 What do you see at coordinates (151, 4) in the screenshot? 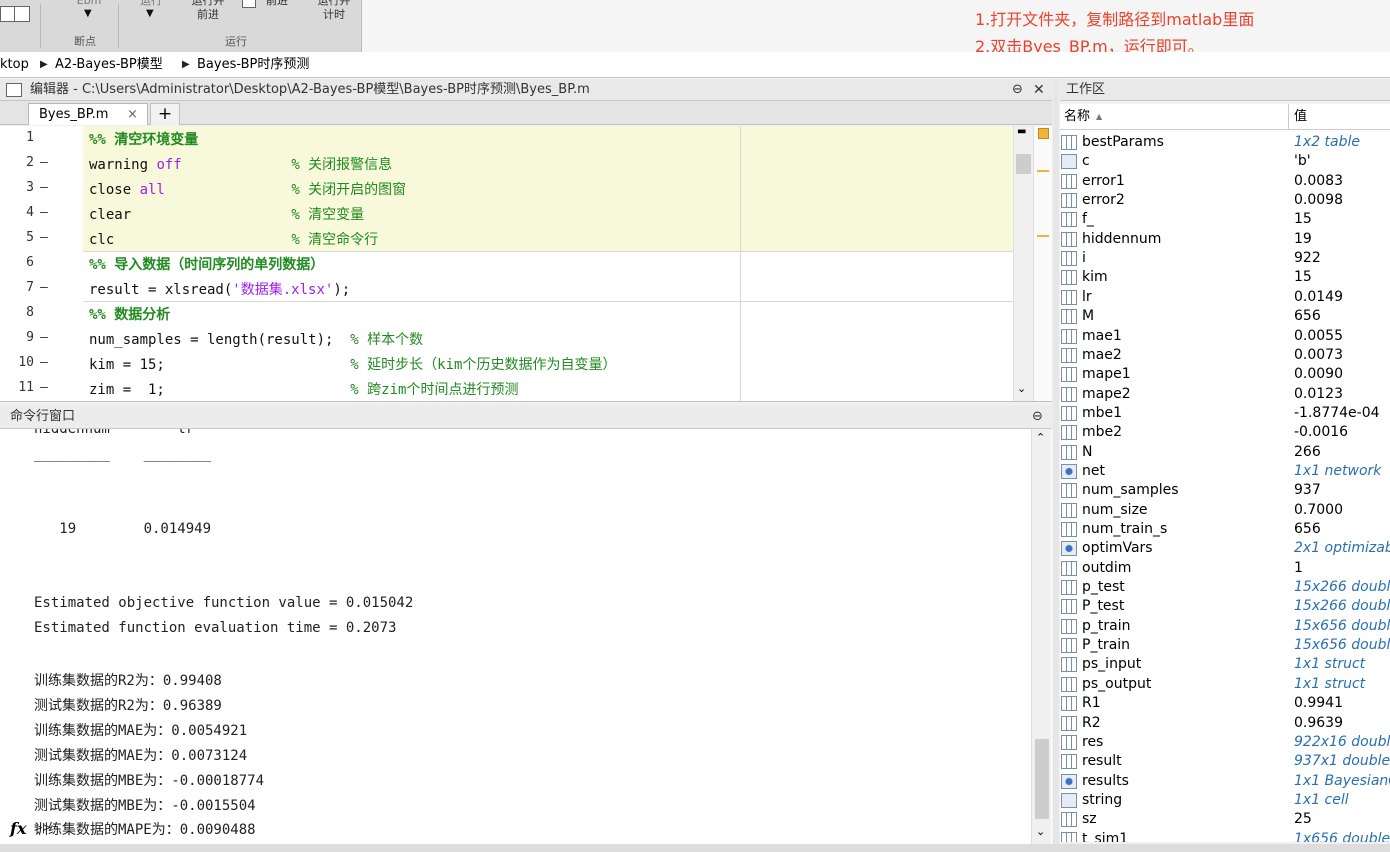
I see `run-button: 运行` at bounding box center [151, 4].